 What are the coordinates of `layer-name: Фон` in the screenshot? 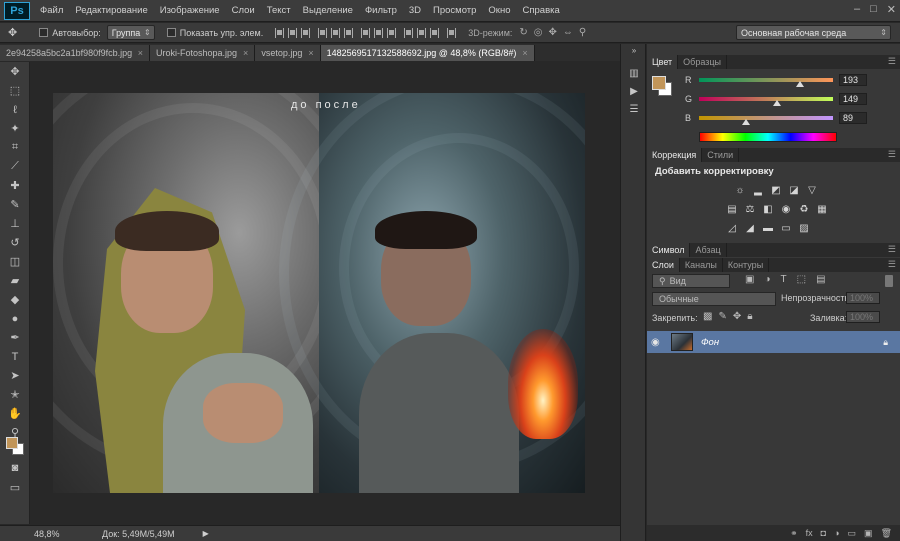 It's located at (710, 342).